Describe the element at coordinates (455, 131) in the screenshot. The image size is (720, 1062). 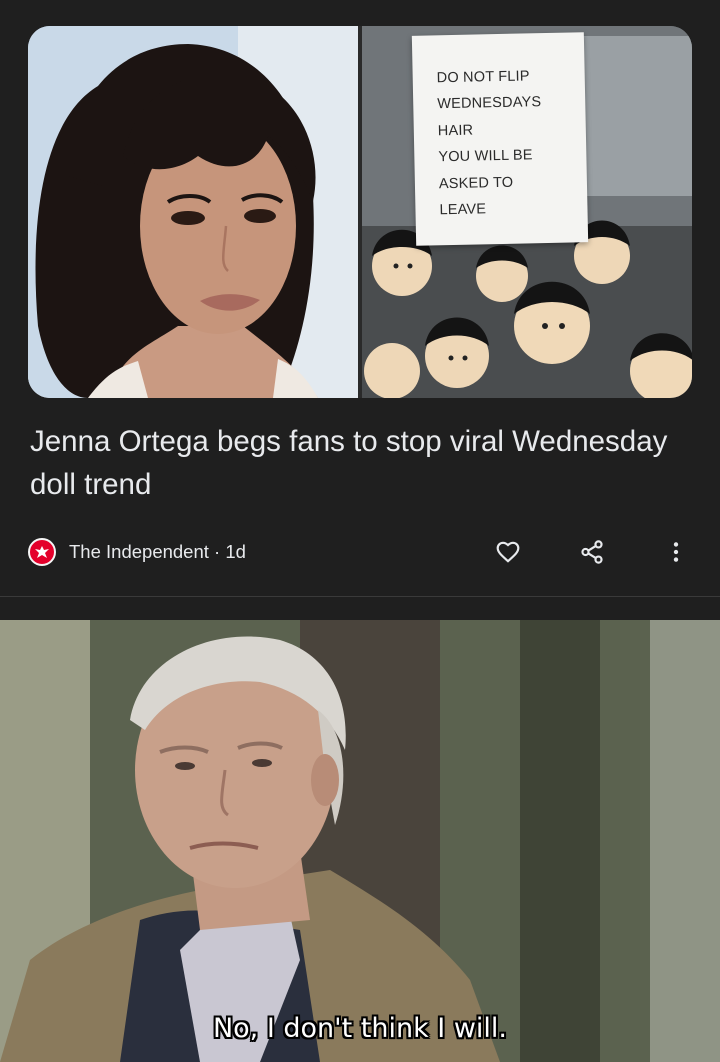
I see `sign-line: HAIR` at that location.